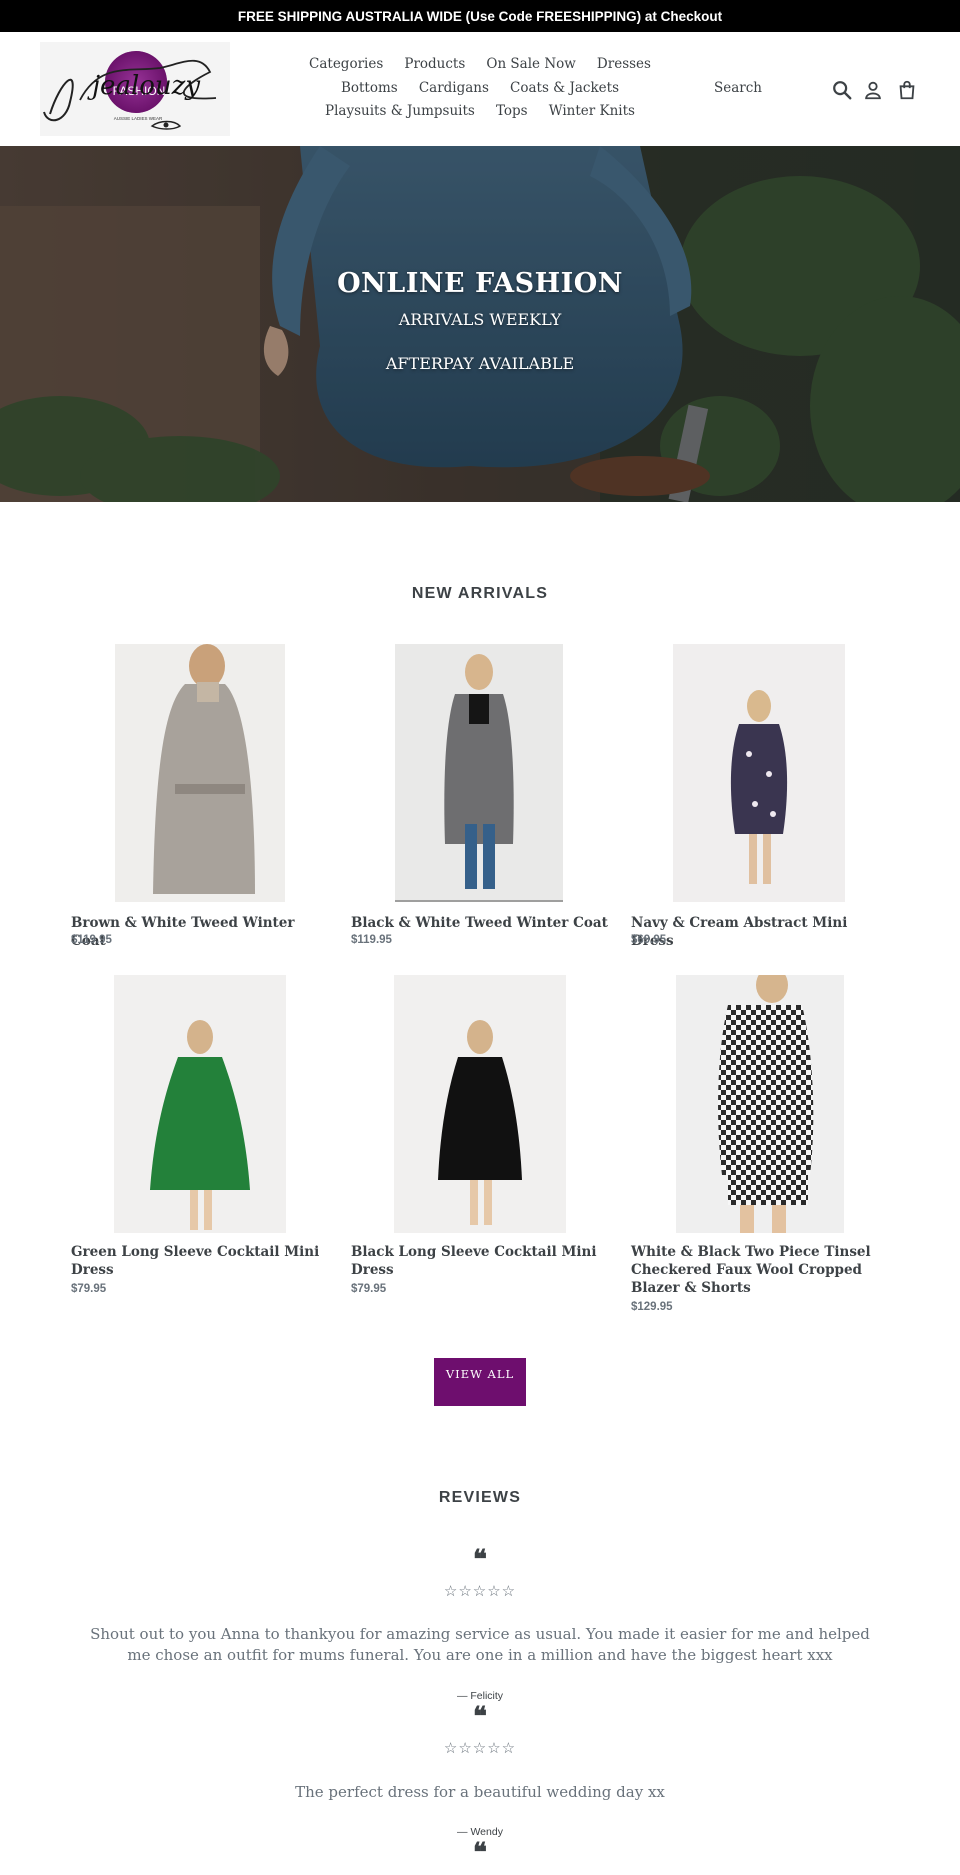 This screenshot has width=960, height=1875. What do you see at coordinates (481, 1261) in the screenshot?
I see `product-title: Black Long Sleeve Cocktail Mini Dress` at bounding box center [481, 1261].